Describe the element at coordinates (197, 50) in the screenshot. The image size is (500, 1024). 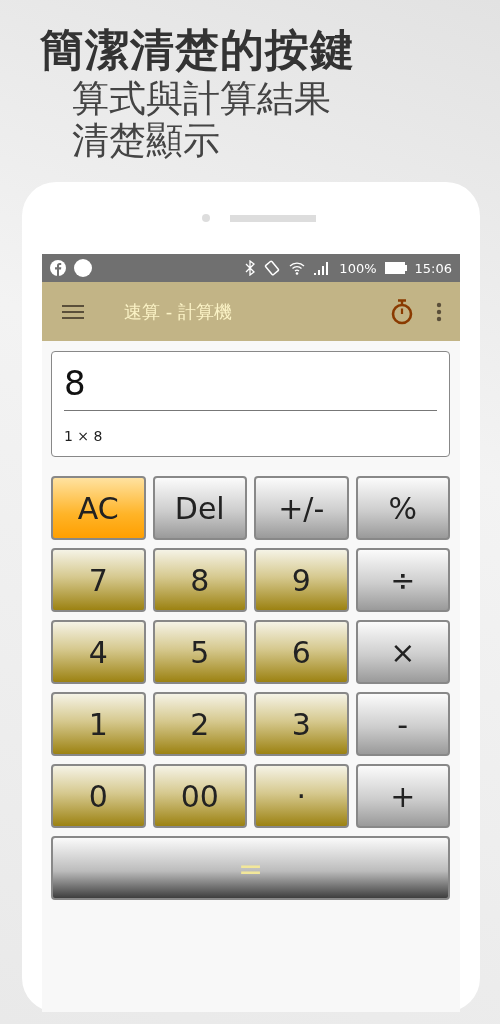
I see `headline: 簡潔清楚的按鍵` at that location.